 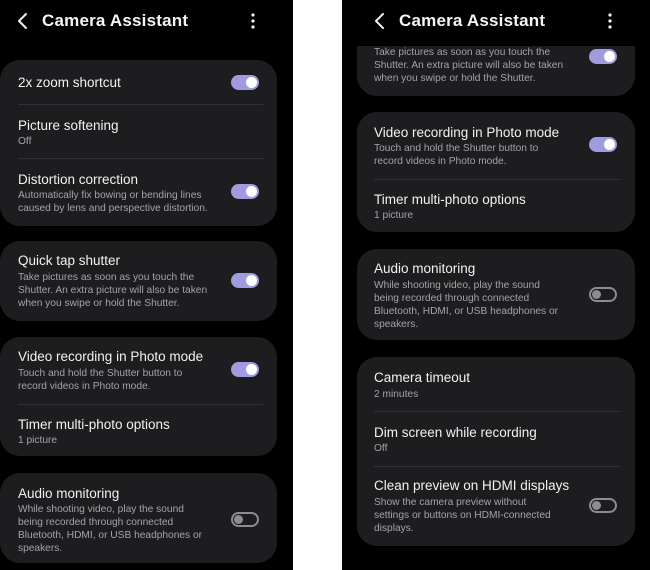 What do you see at coordinates (138, 132) in the screenshot?
I see `setting-row-picture-softening: Picture softening Off` at bounding box center [138, 132].